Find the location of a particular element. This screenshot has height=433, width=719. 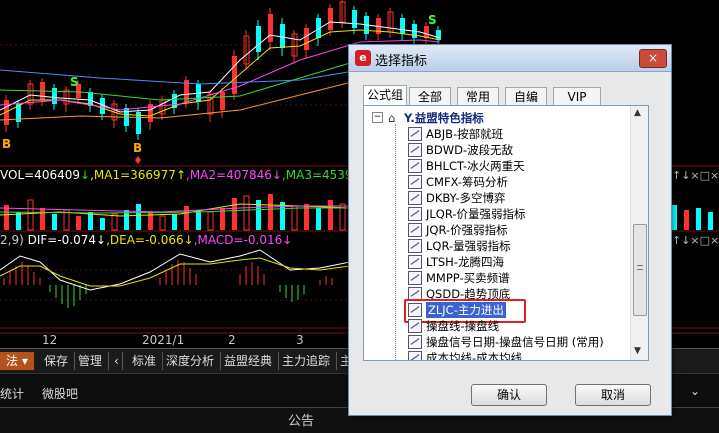

tab-common: 常用 is located at coordinates (478, 96).